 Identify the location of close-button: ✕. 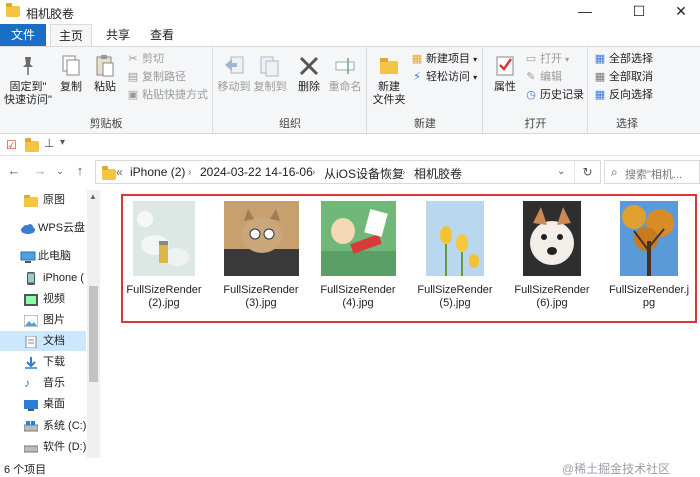
(681, 12).